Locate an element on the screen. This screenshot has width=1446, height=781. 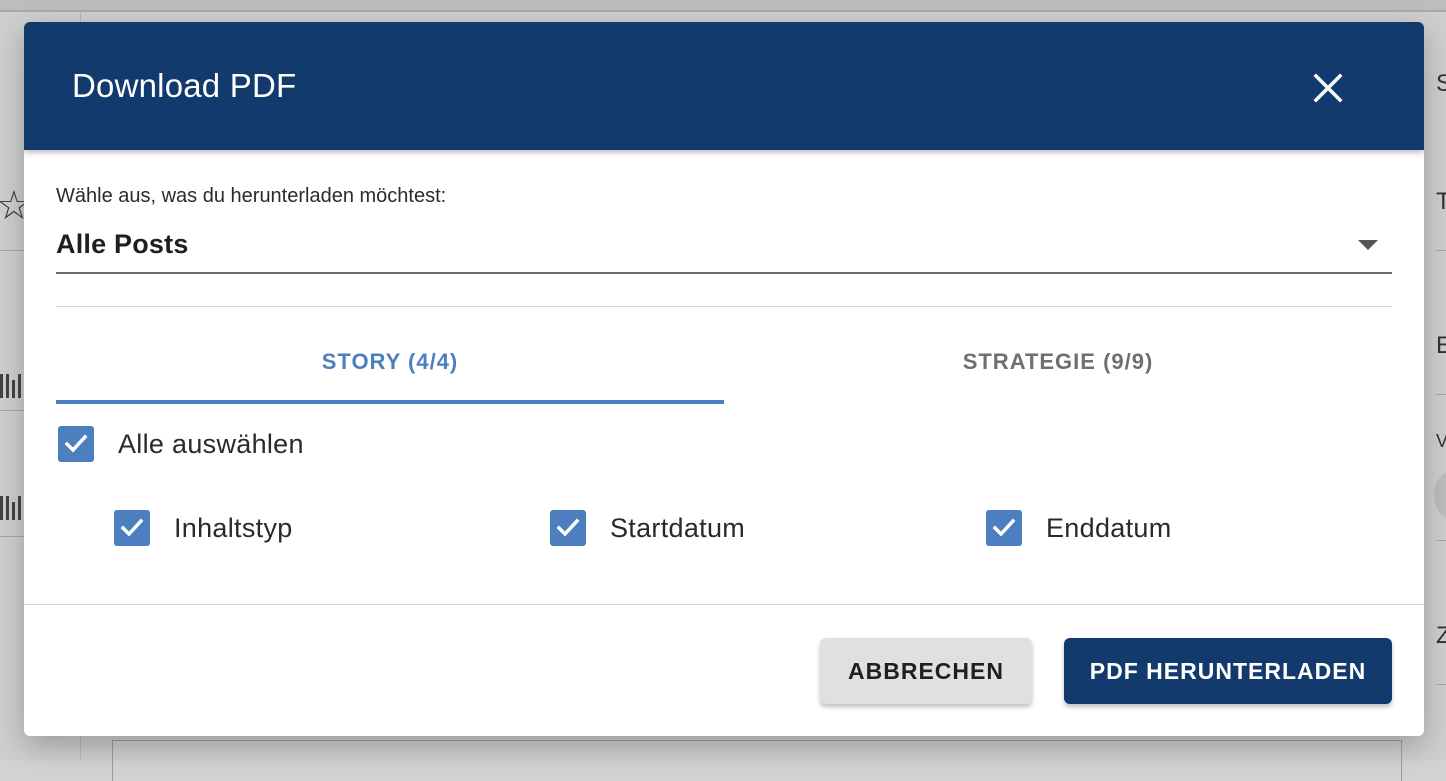
select-all-checkbox: Alle auswählen is located at coordinates (181, 444).